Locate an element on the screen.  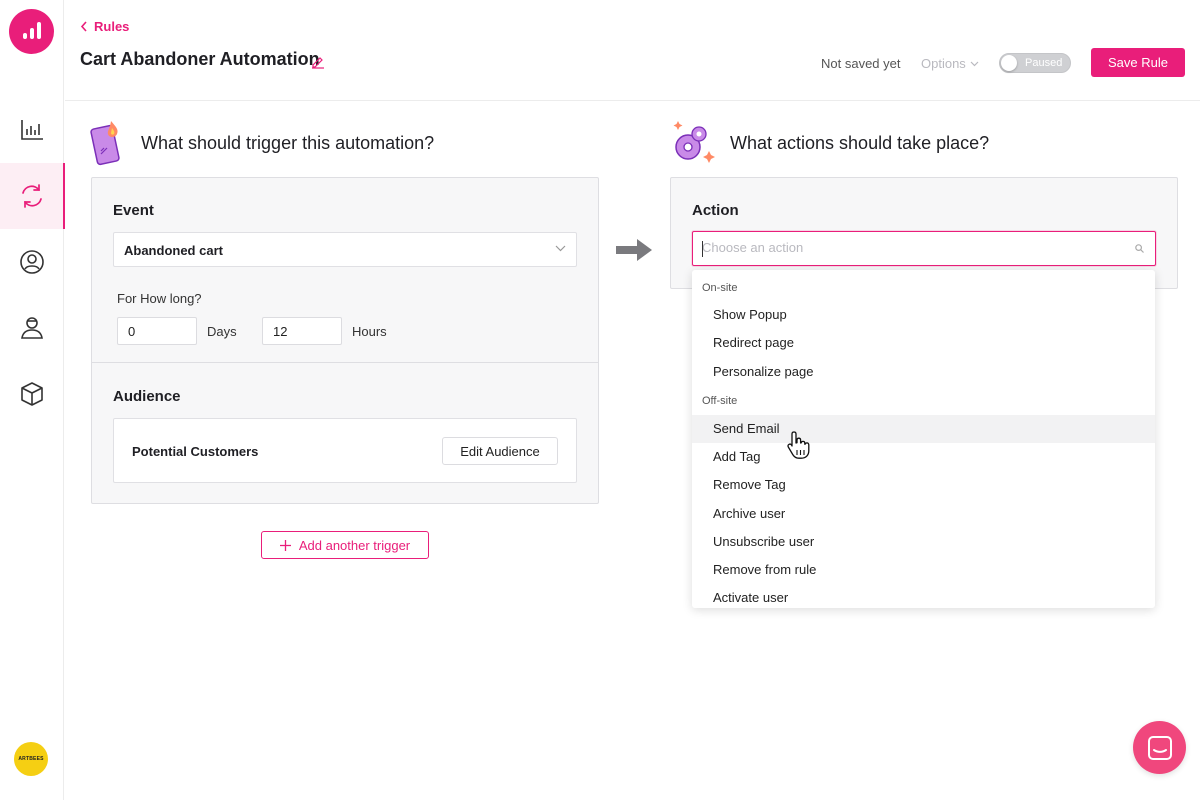
phone-fire-icon is located at coordinates (105, 143).